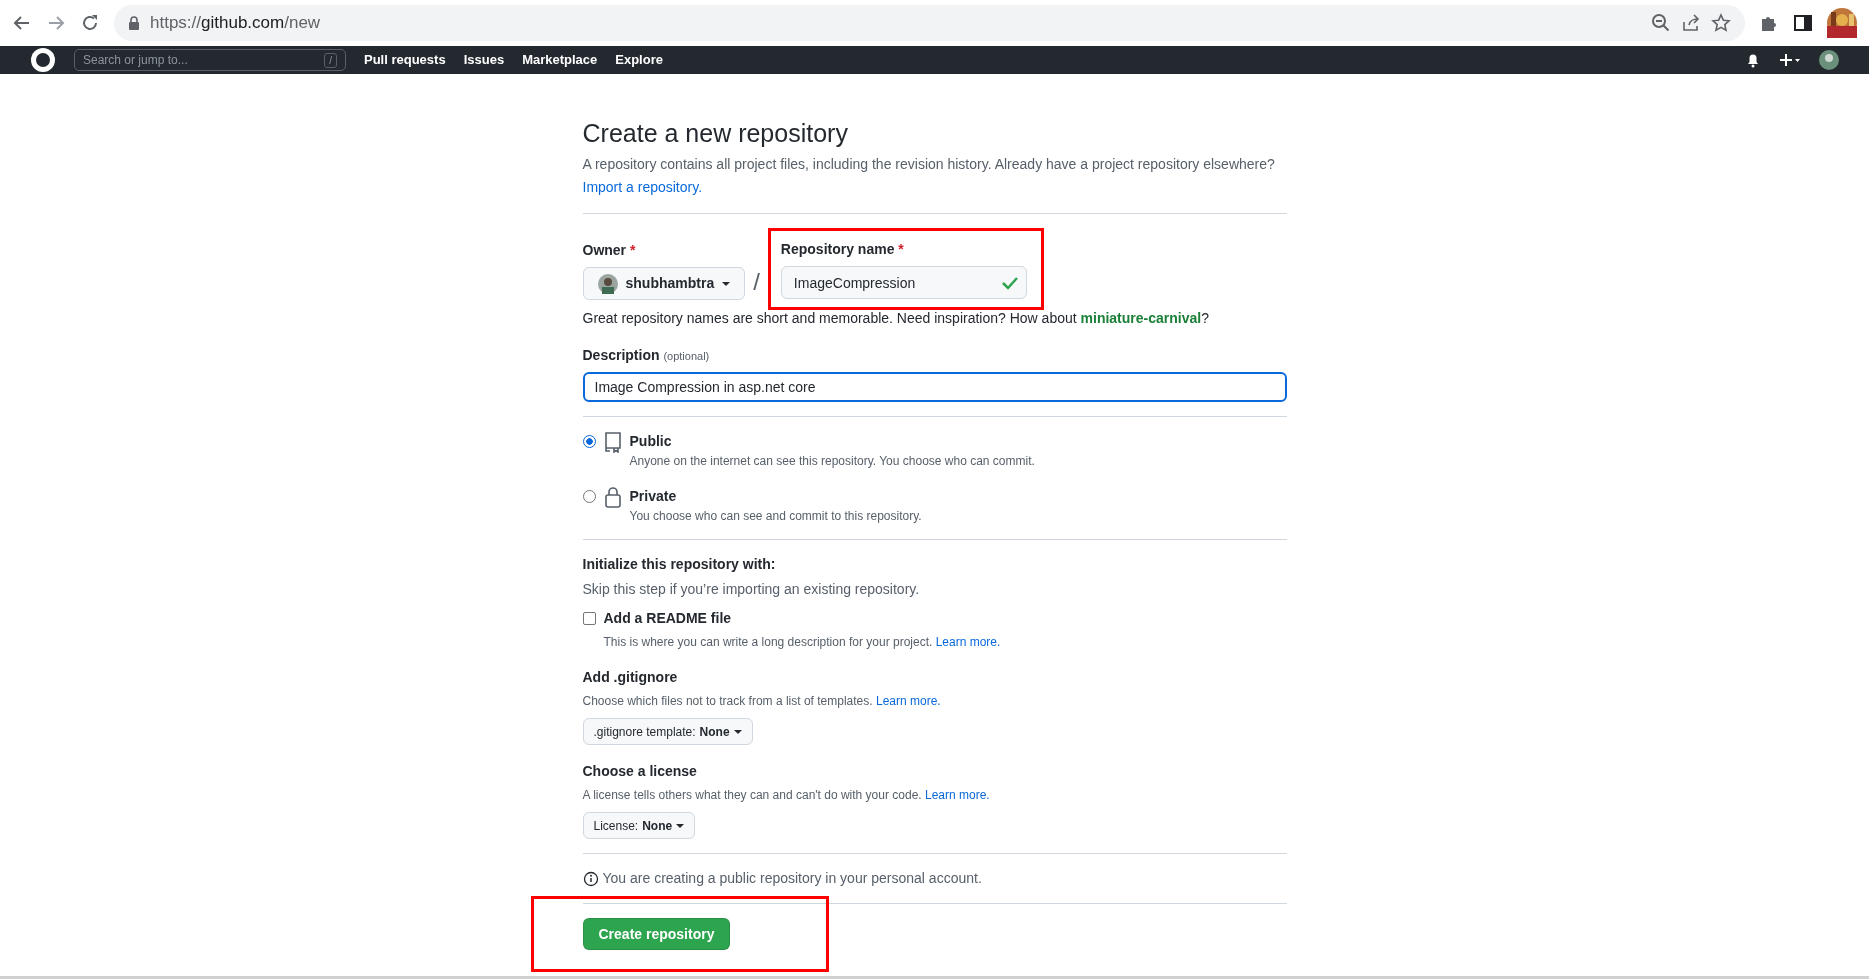  I want to click on option-text: This is where you can write a long description for your project. Learn more., so click(802, 642).